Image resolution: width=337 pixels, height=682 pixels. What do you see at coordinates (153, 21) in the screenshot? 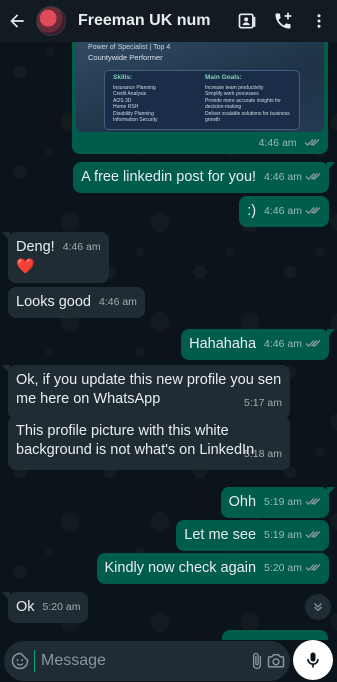
I see `contact-name: Freeman UK num` at bounding box center [153, 21].